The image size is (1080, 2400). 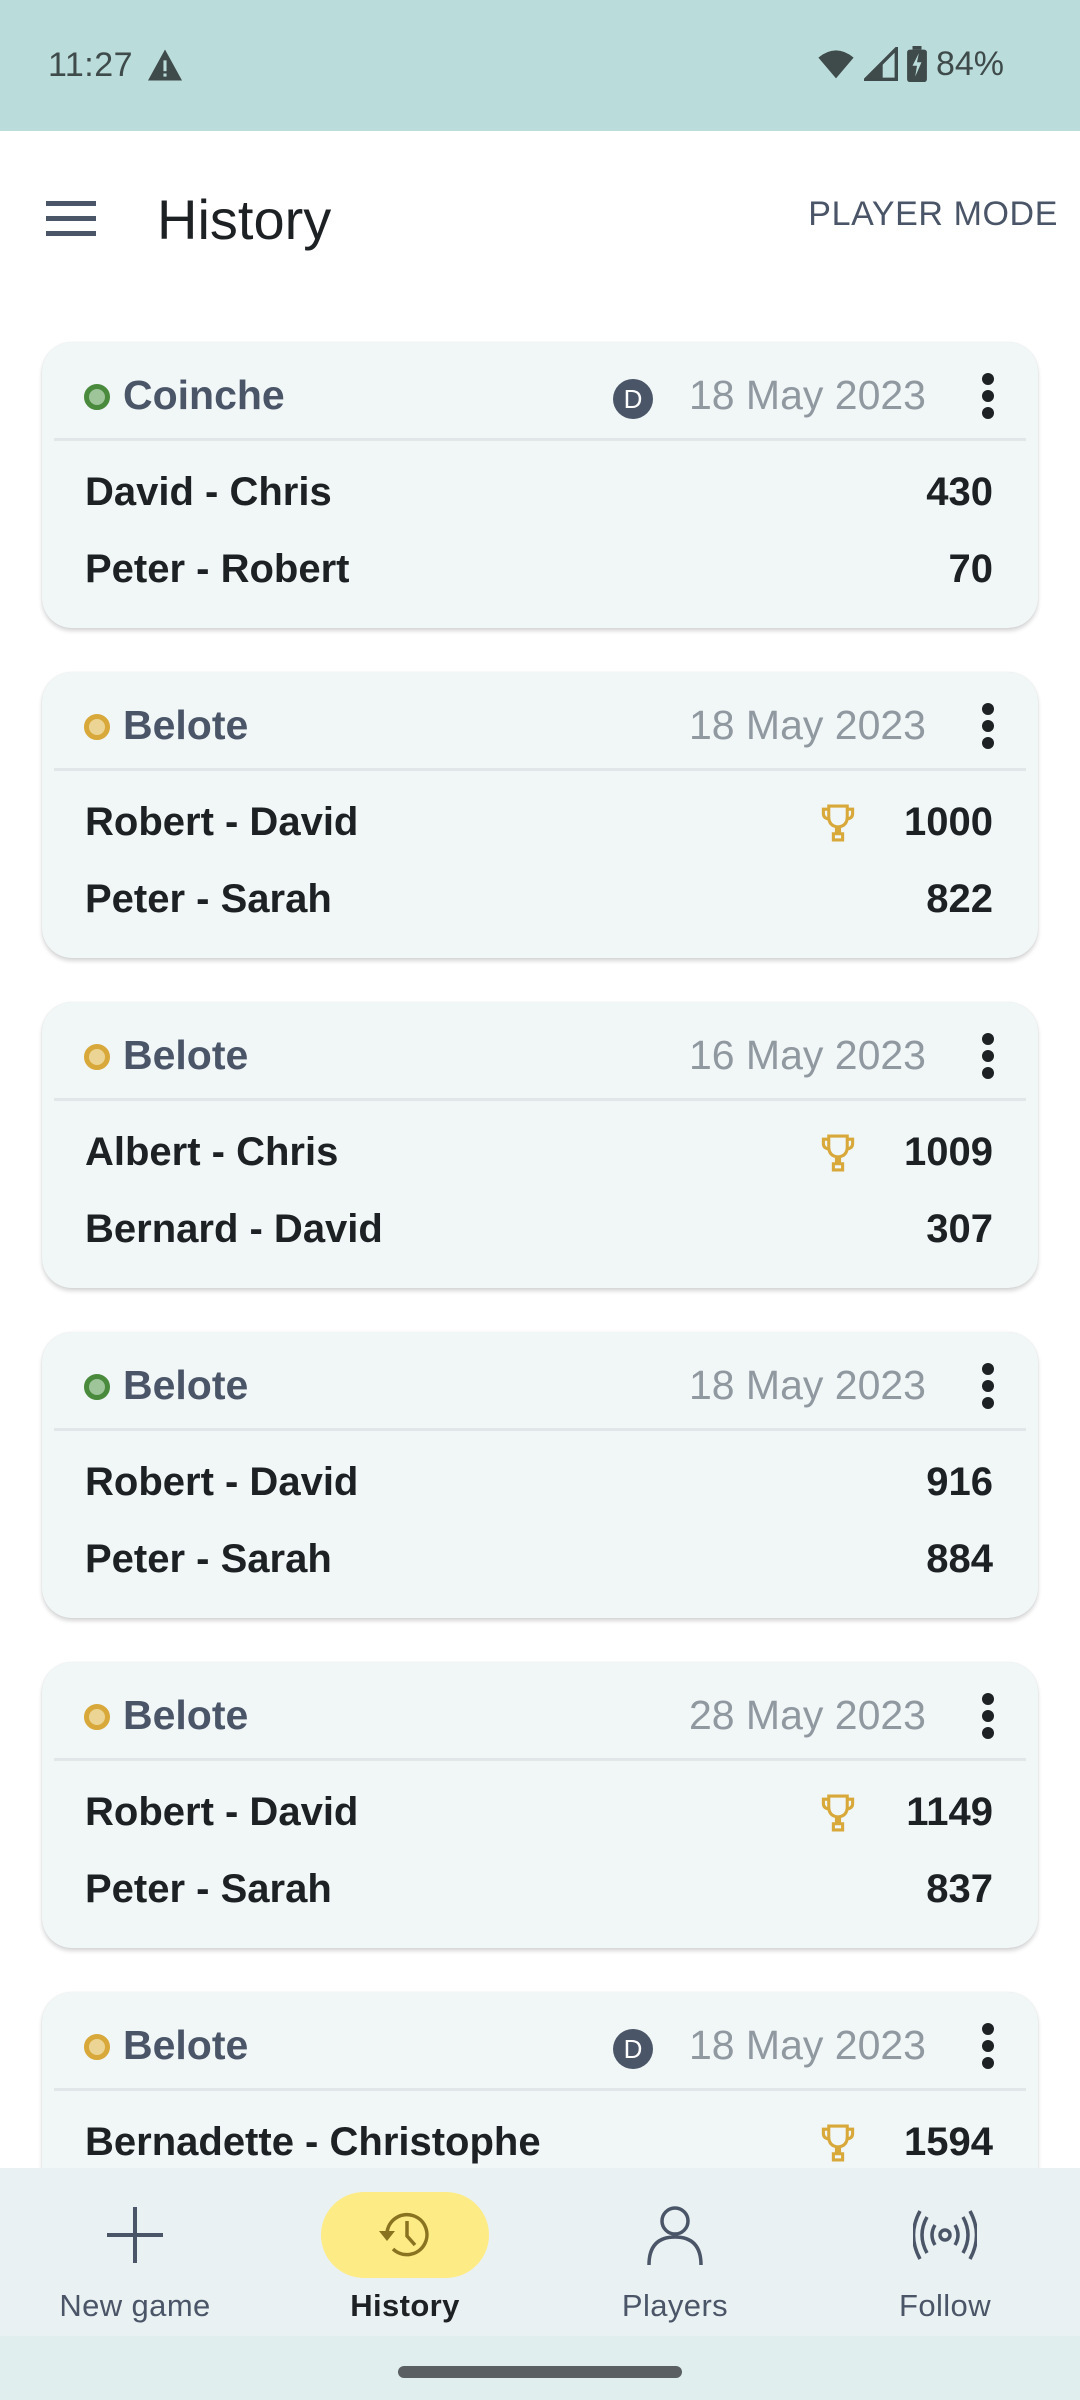 I want to click on nav-new-game: New game, so click(x=135, y=2252).